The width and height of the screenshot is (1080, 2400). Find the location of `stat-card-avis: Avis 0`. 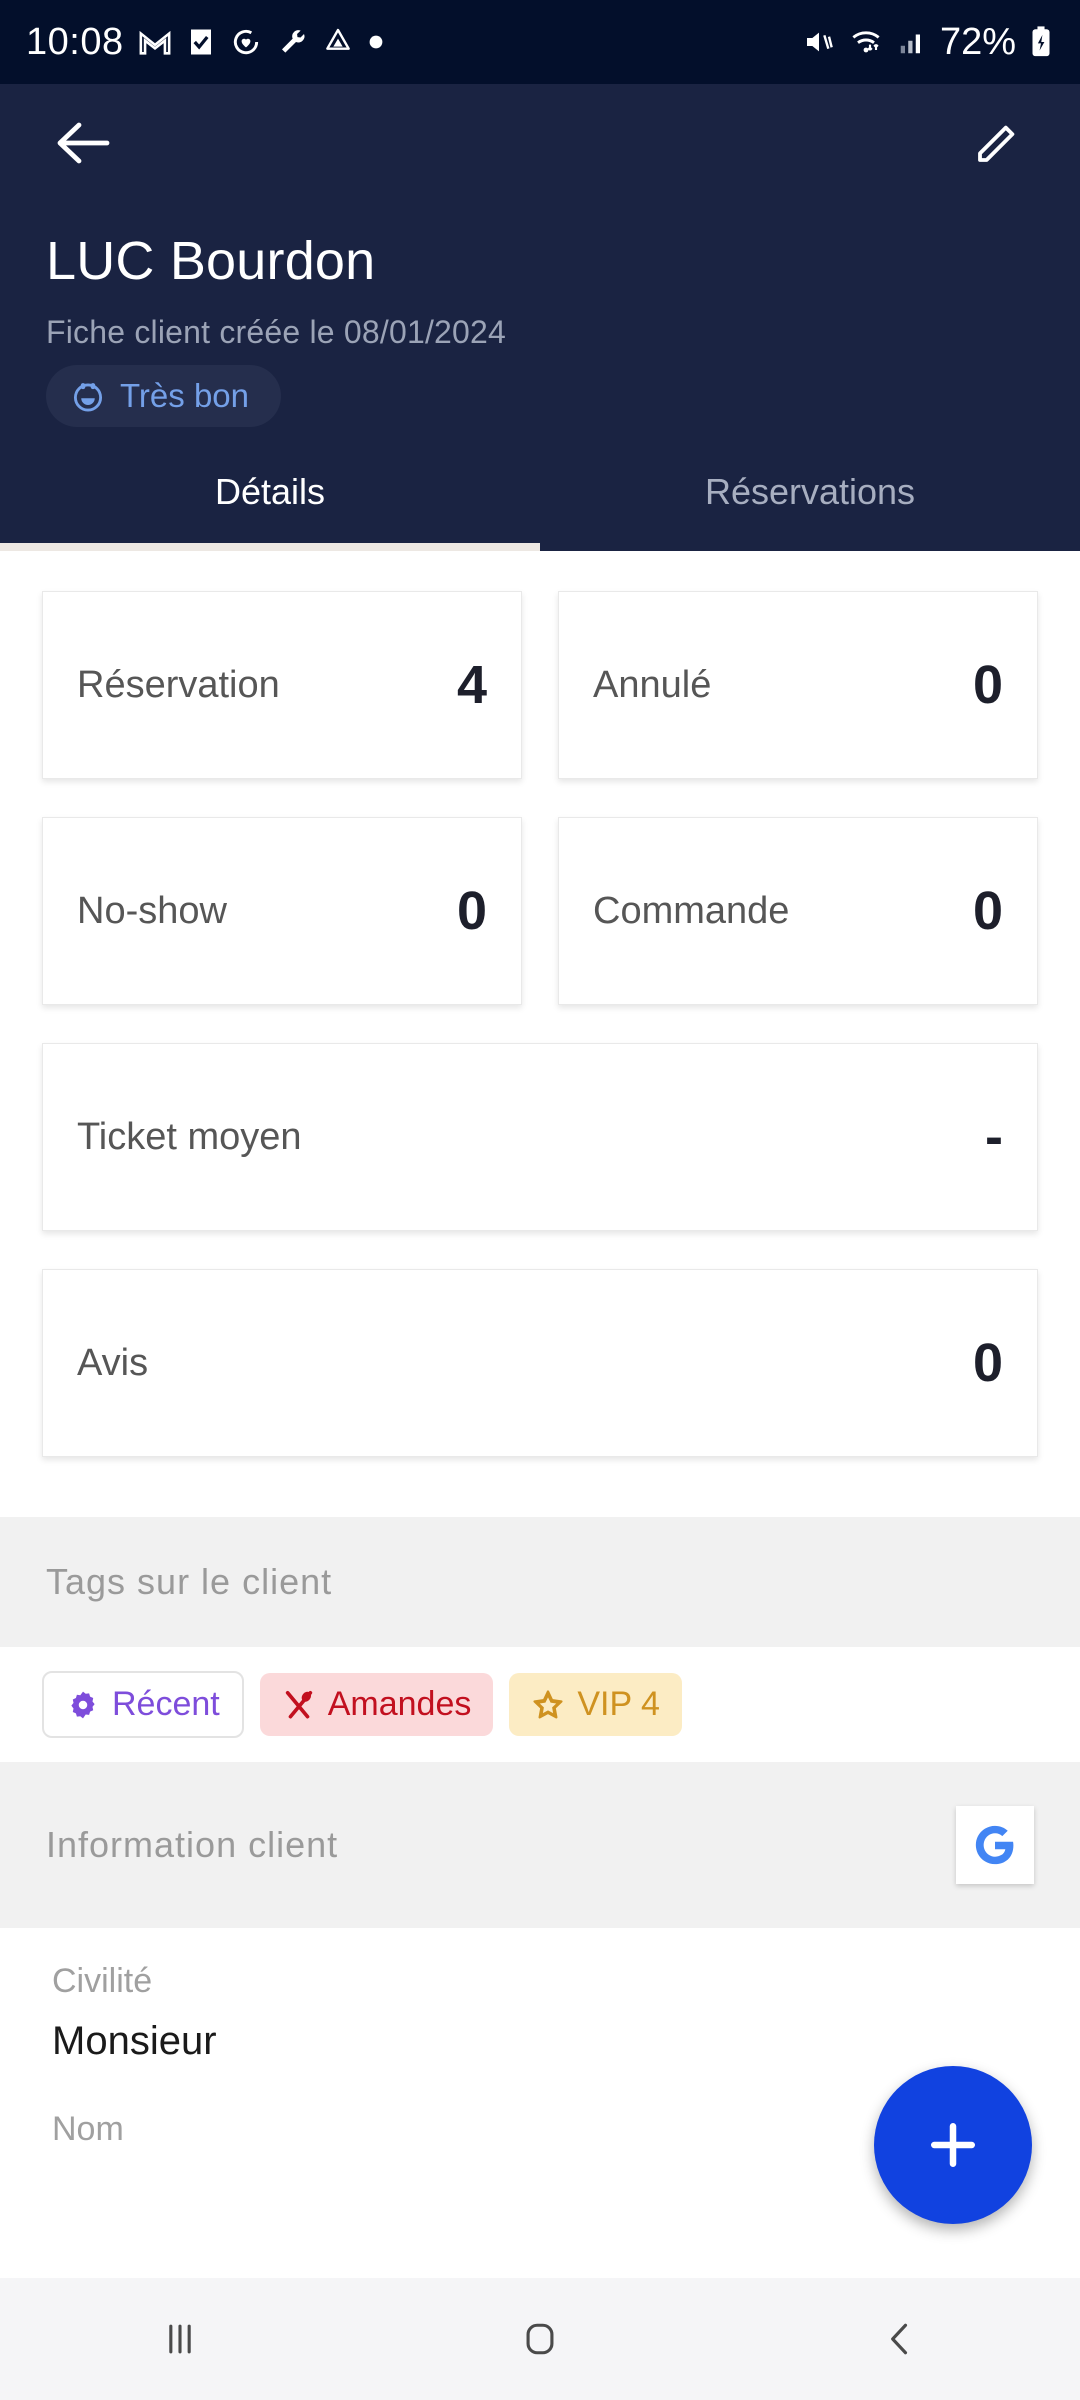

stat-card-avis: Avis 0 is located at coordinates (540, 1363).